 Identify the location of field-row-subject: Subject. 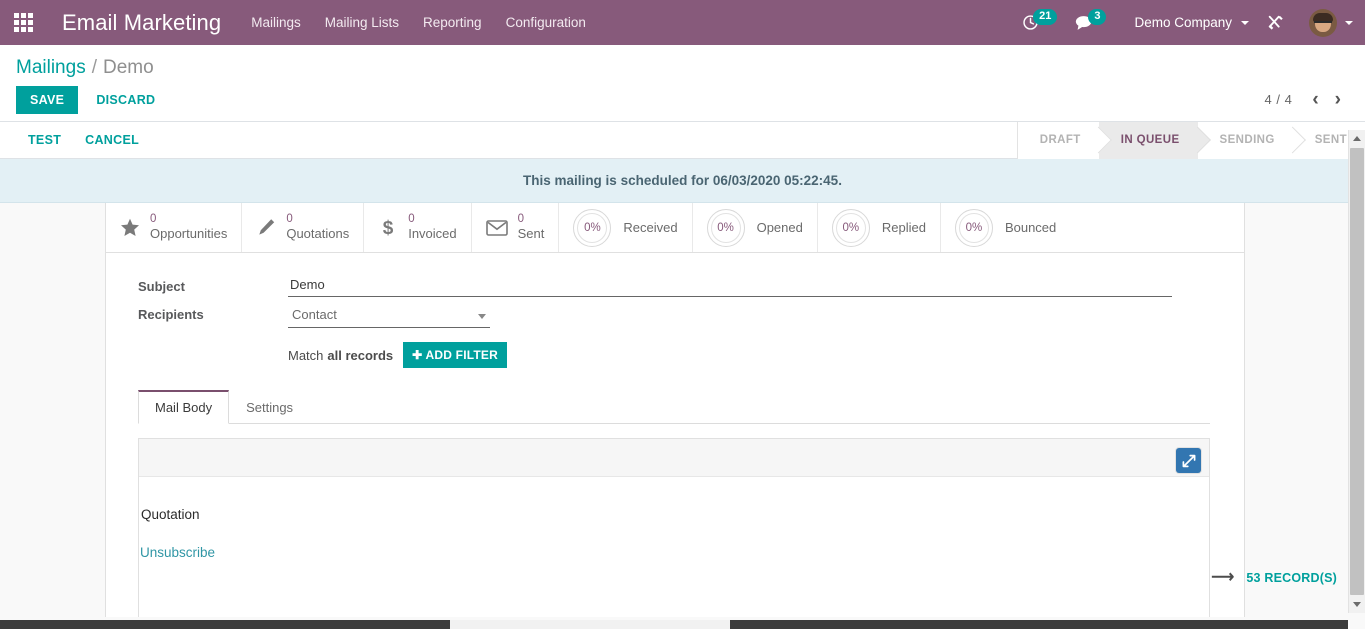
(674, 286).